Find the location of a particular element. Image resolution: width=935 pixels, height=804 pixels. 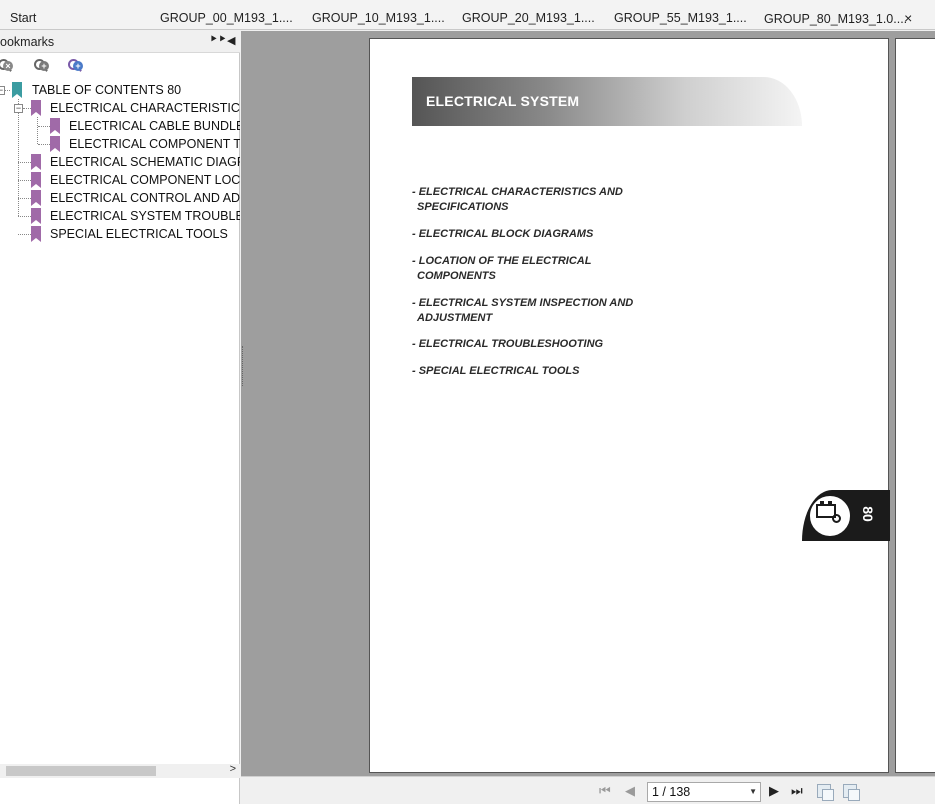

bookmarks-title: ookmarks is located at coordinates (27, 42).